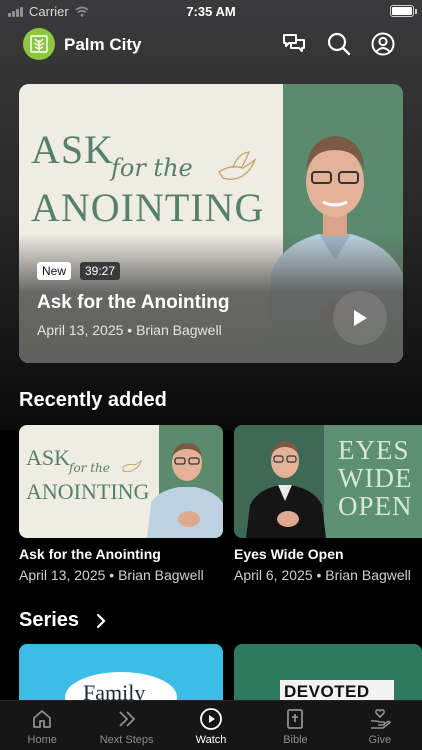 This screenshot has height=750, width=422. What do you see at coordinates (126, 740) in the screenshot?
I see `tab-label-next-steps: Next Steps` at bounding box center [126, 740].